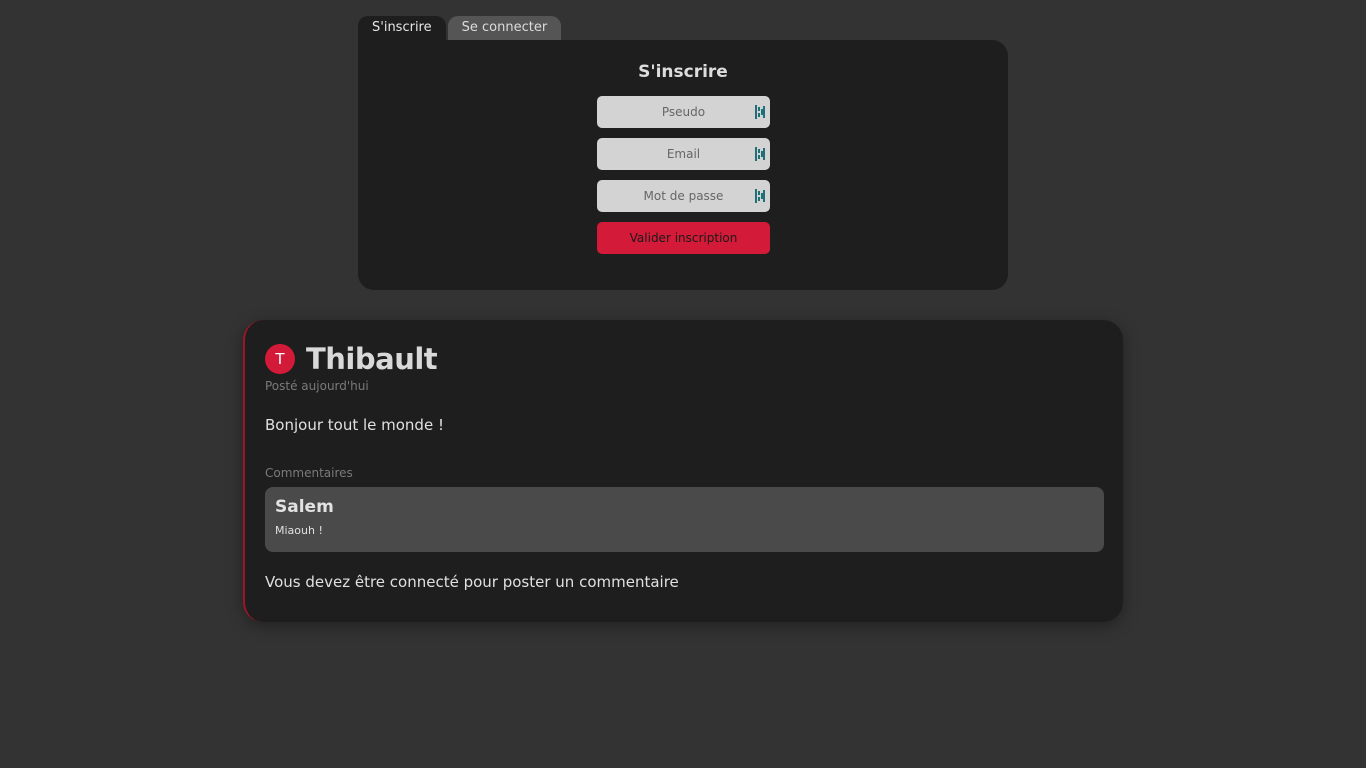 This screenshot has height=768, width=1366. I want to click on post-date: Posté aujourd'hui, so click(317, 386).